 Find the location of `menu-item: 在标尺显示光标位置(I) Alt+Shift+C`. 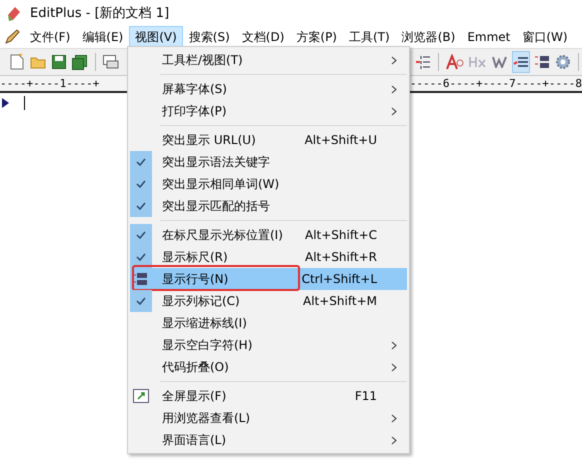

menu-item: 在标尺显示光标位置(I) Alt+Shift+C is located at coordinates (268, 235).